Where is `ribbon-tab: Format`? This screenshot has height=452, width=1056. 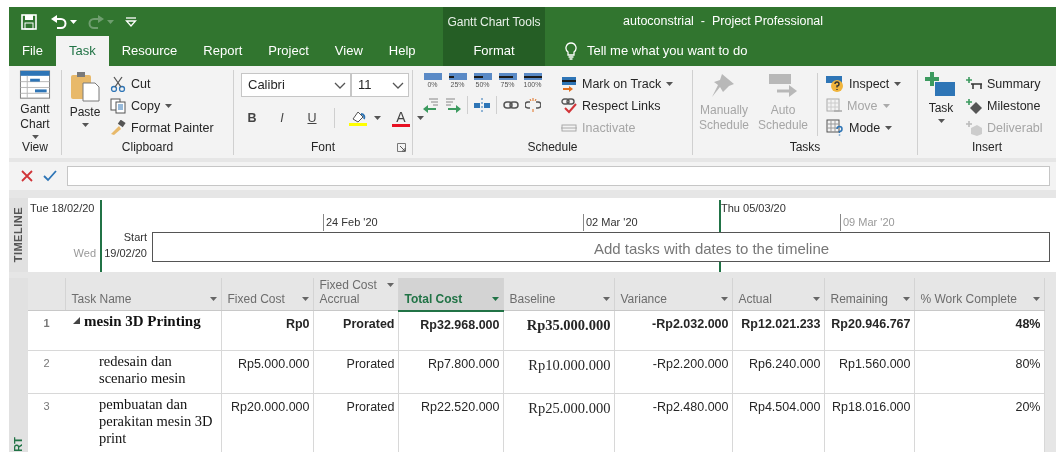 ribbon-tab: Format is located at coordinates (494, 51).